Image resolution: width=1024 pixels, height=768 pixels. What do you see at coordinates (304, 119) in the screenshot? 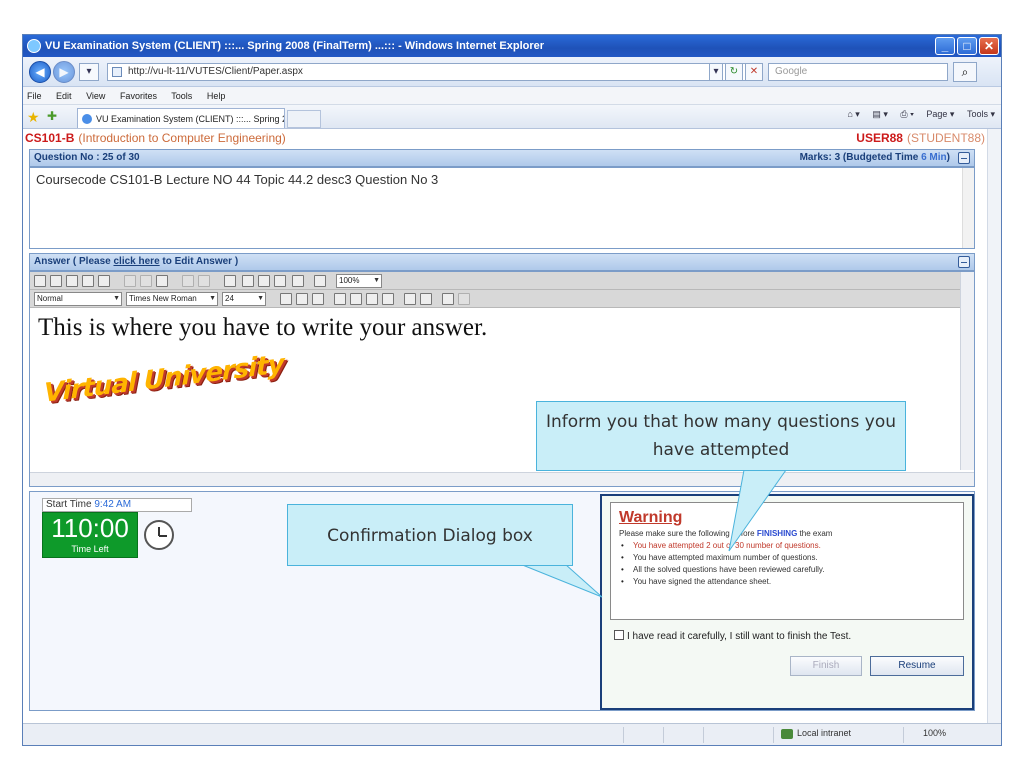
I see `new-tab-button` at bounding box center [304, 119].